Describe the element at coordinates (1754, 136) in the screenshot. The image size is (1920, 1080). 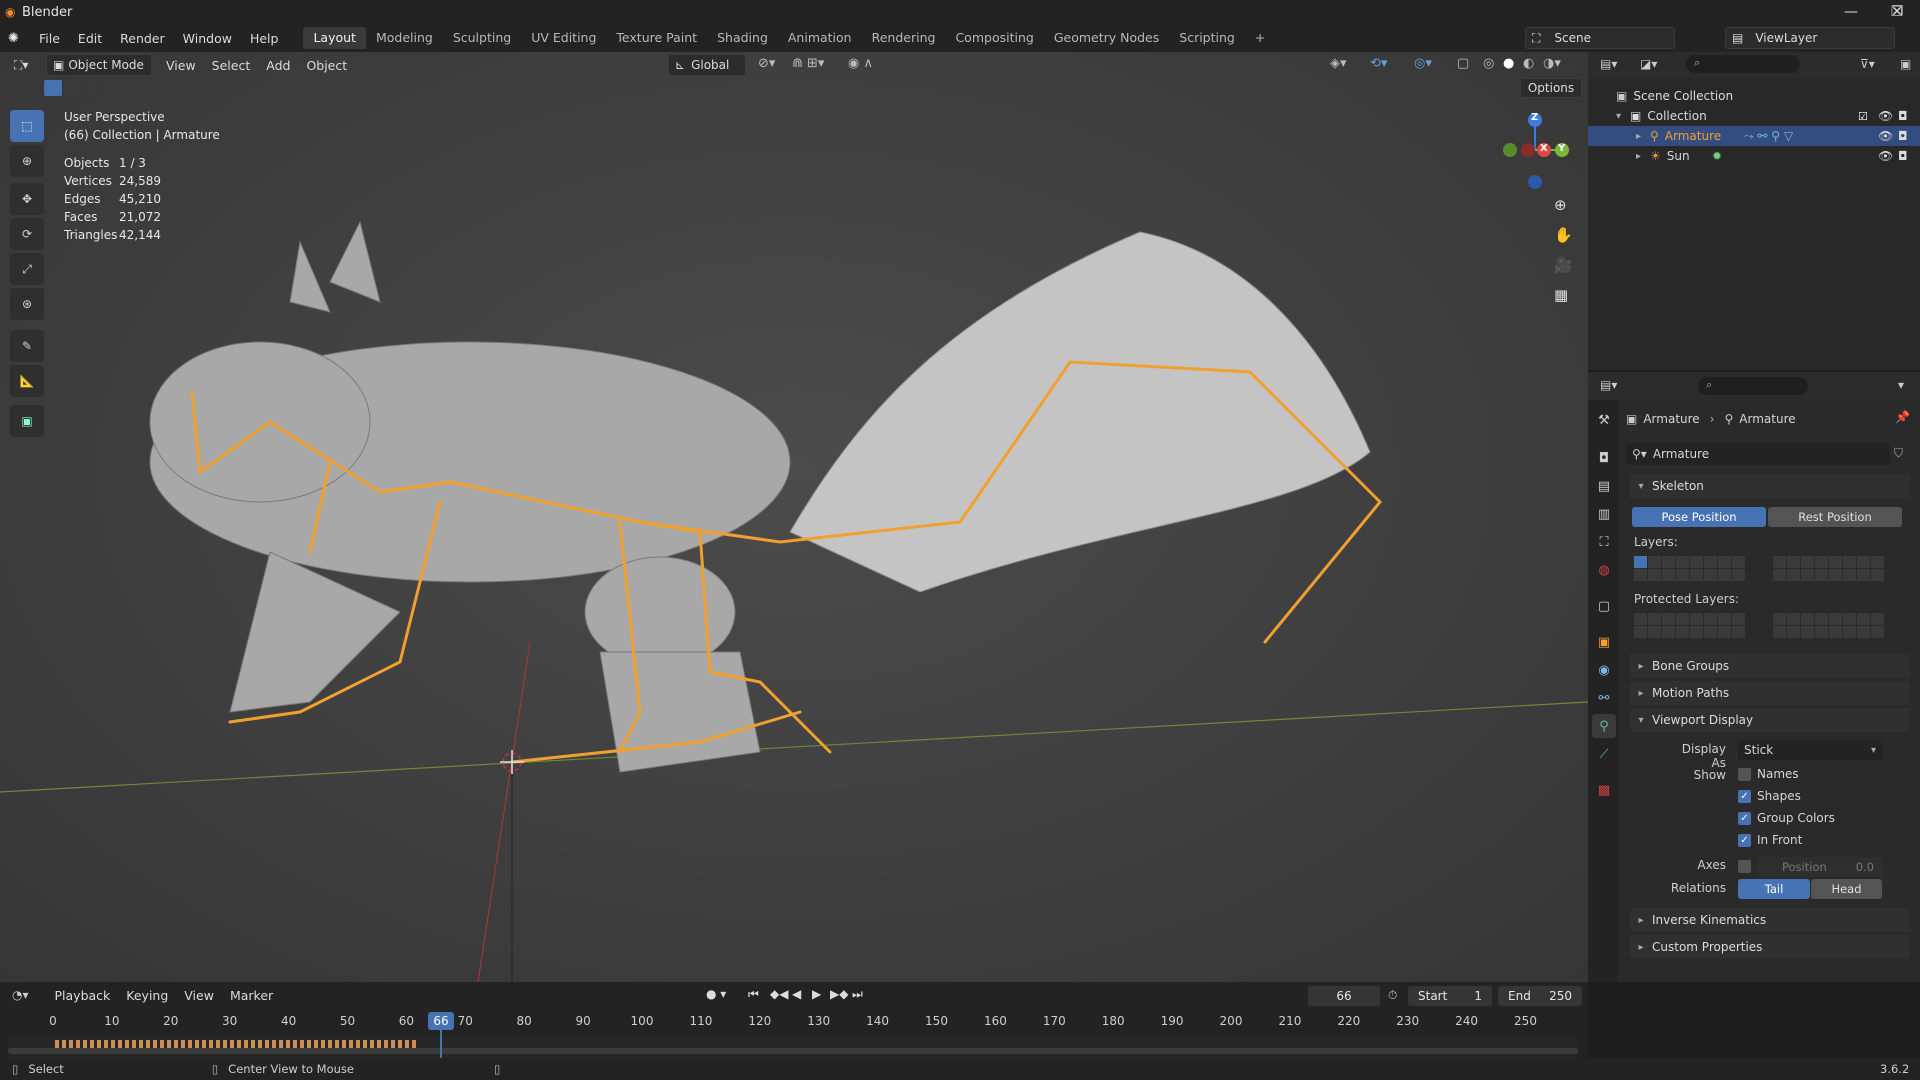
I see `outliner-row-armature: ▸ ⚲ Armature ⤳ ⚯ ⚲ ▽ 👁 ◘` at that location.